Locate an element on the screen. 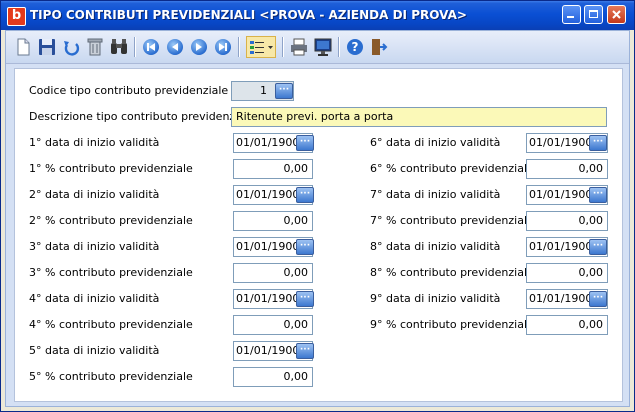  period-7-calendar-button: ··· is located at coordinates (598, 195).